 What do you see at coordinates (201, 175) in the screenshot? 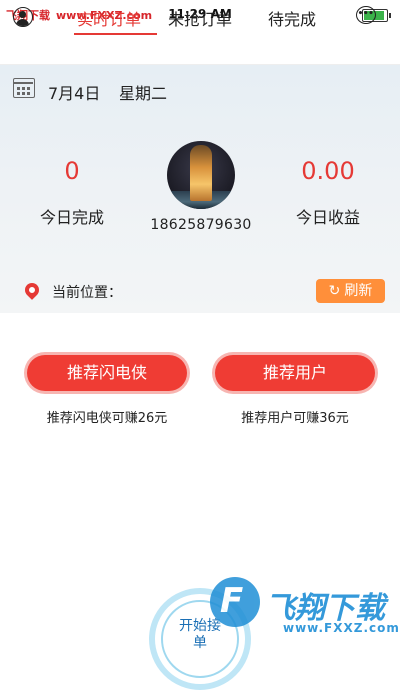
I see `avatar` at bounding box center [201, 175].